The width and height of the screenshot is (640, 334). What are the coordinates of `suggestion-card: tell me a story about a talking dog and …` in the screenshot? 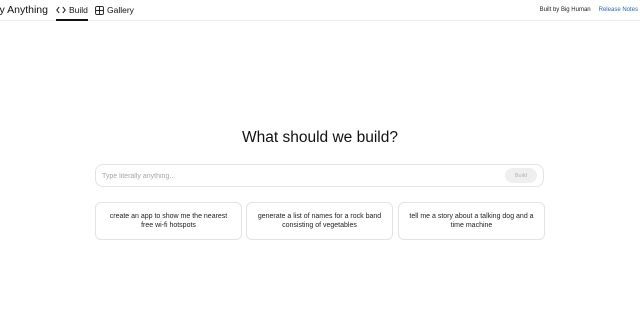 It's located at (471, 221).